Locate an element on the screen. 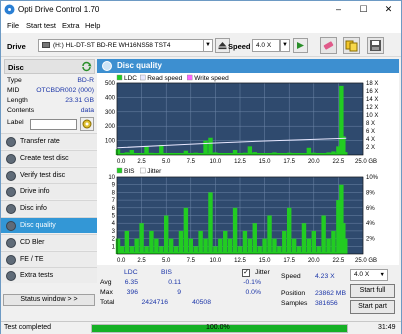  position-value: 23862 MB is located at coordinates (330, 293).